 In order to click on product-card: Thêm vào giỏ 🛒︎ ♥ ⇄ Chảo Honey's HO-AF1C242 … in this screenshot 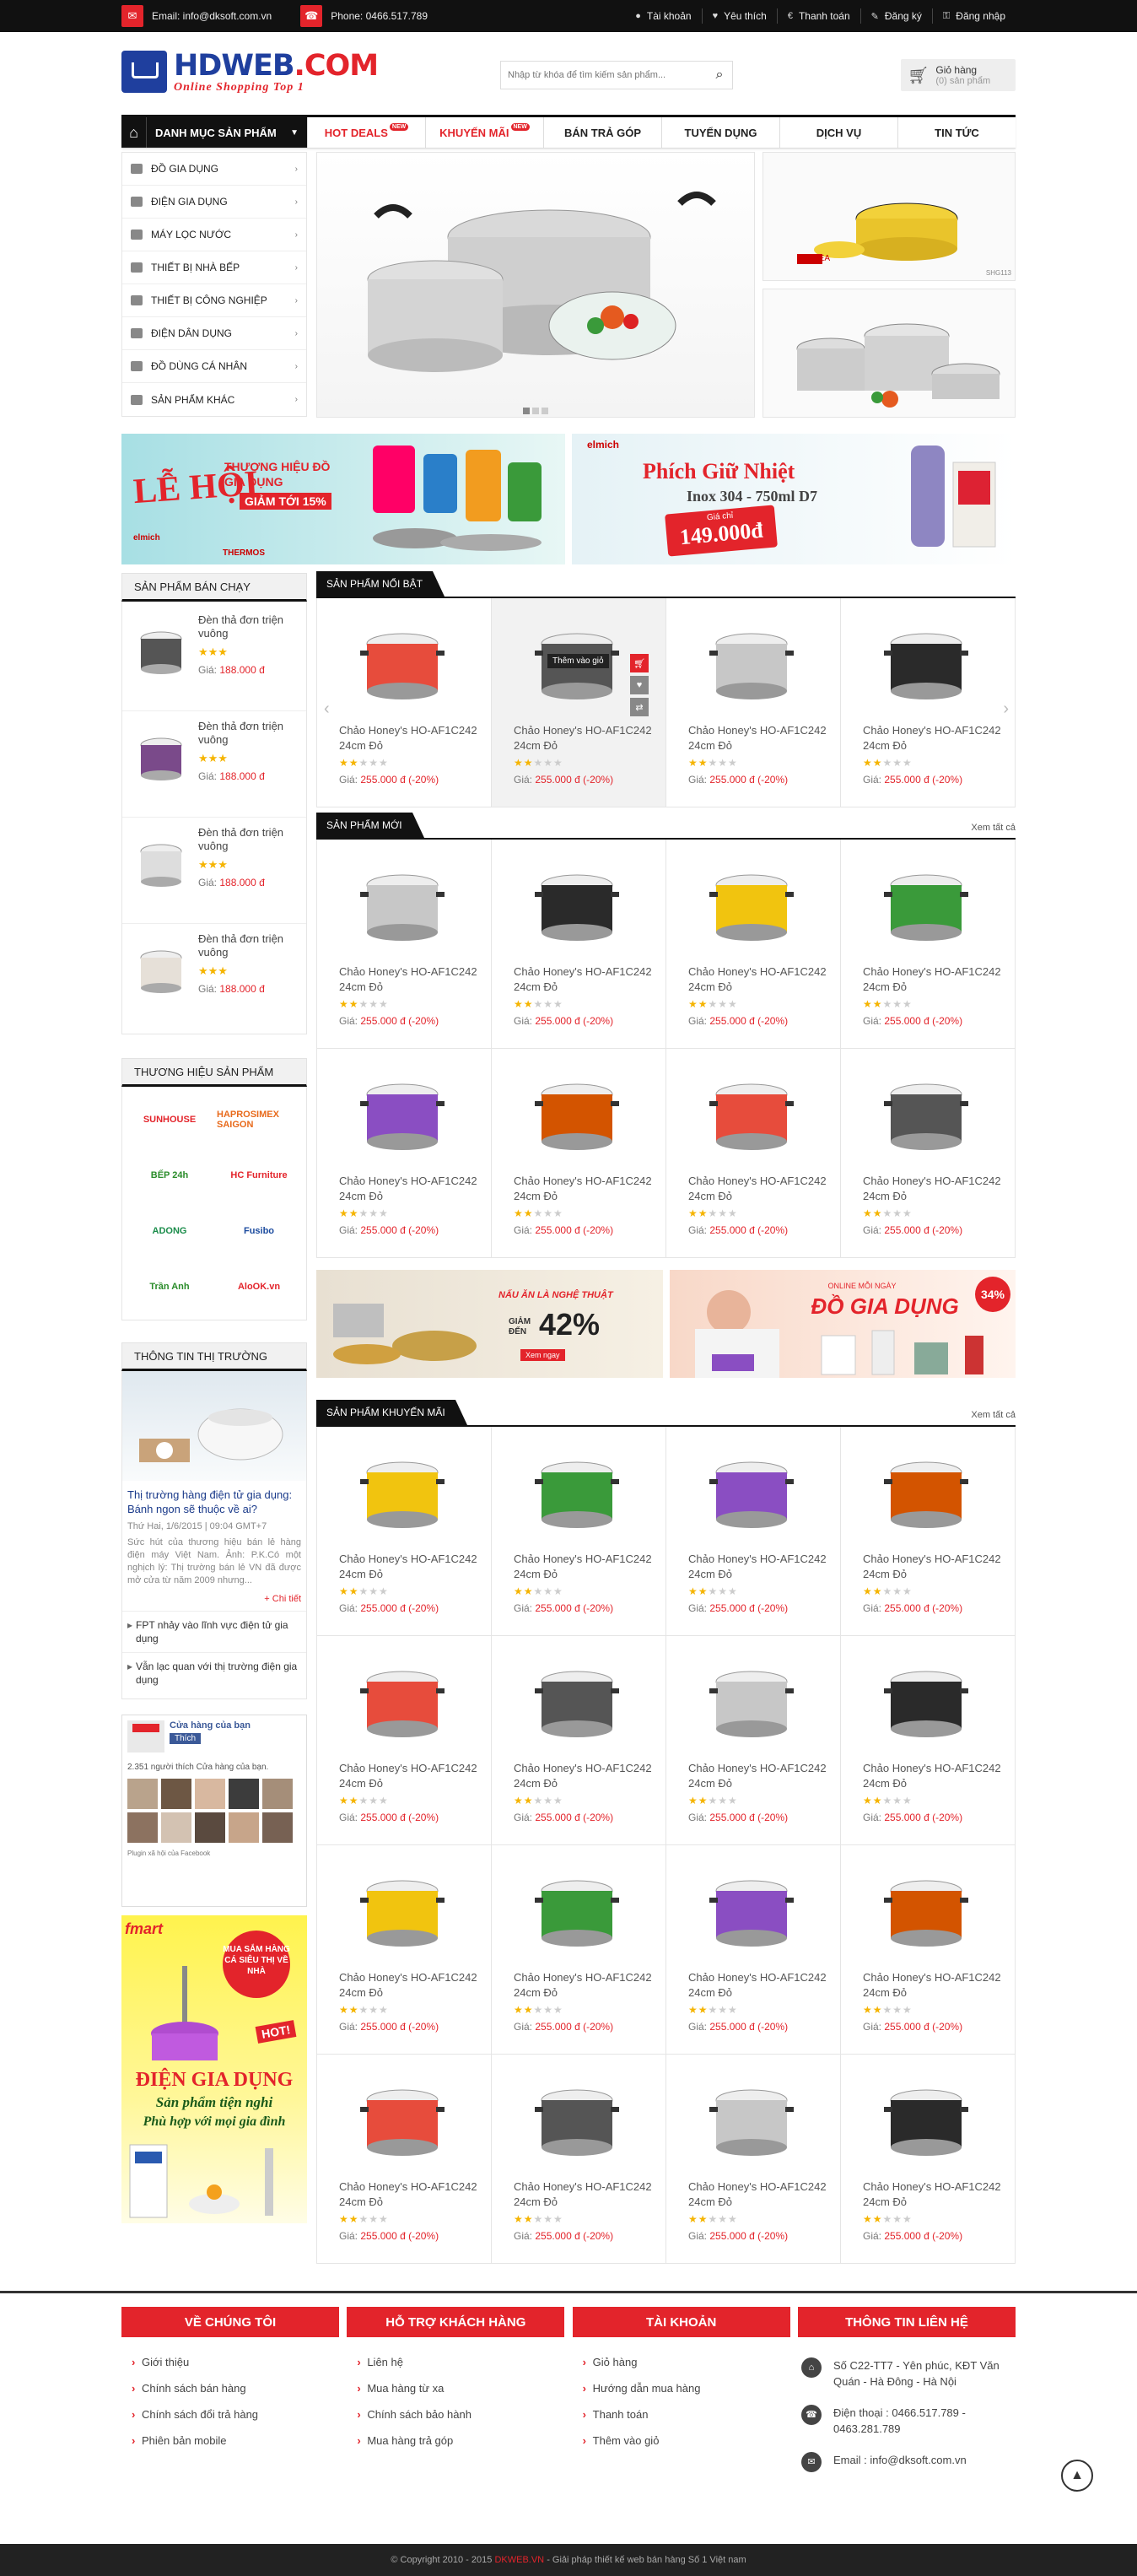, I will do `click(579, 702)`.